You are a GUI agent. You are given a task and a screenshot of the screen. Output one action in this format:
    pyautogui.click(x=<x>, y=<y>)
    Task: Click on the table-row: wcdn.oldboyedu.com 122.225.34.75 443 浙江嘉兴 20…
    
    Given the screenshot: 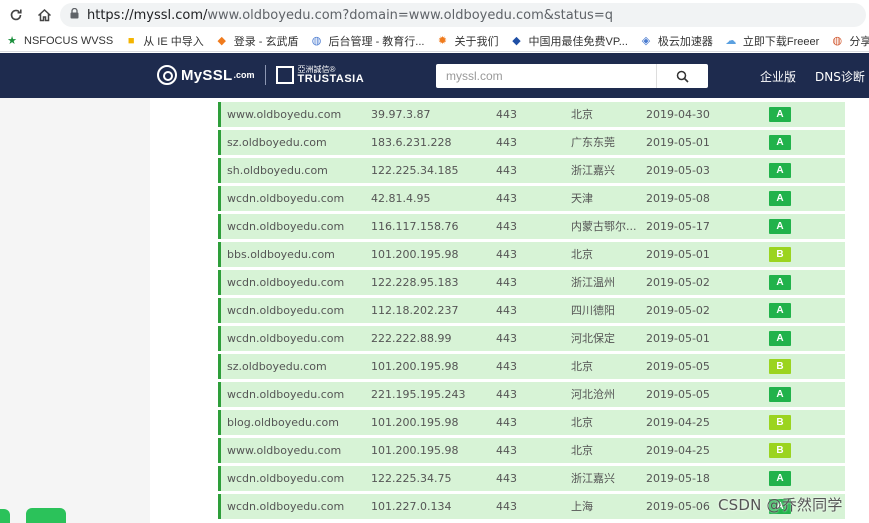 What is the action you would take?
    pyautogui.click(x=531, y=478)
    